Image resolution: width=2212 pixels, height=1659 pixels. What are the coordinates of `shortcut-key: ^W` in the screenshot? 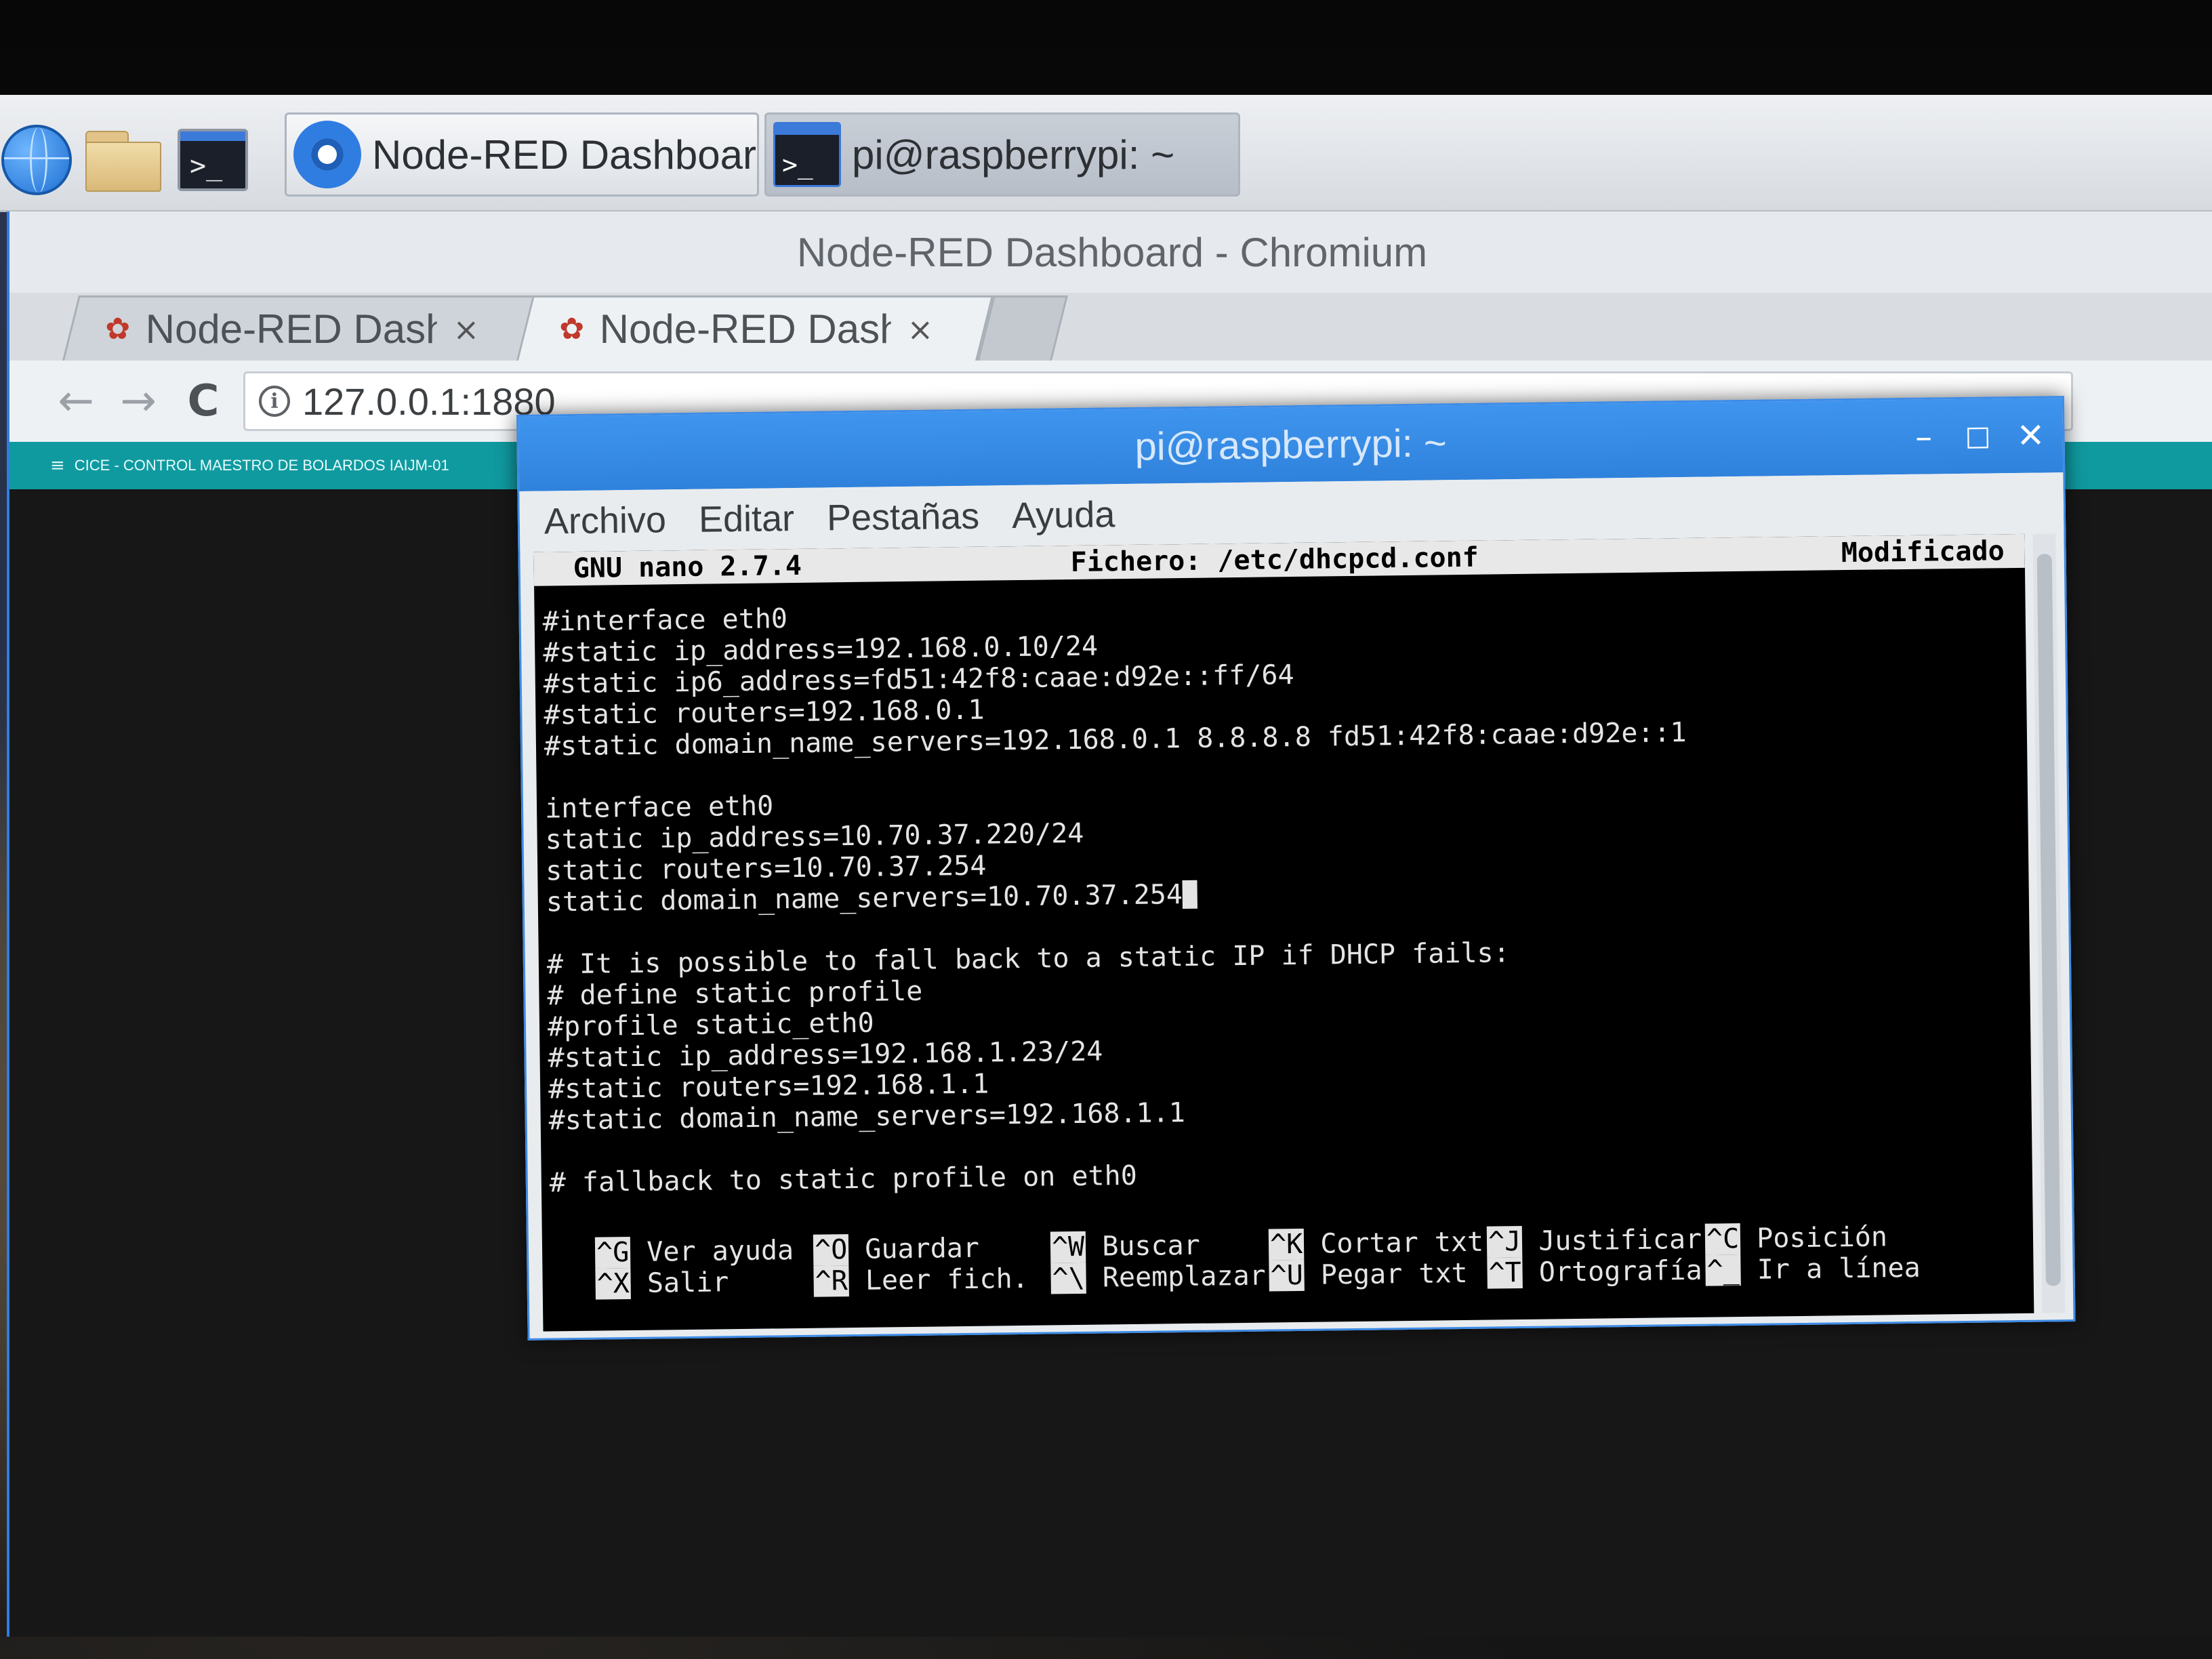 It's located at (1068, 1247).